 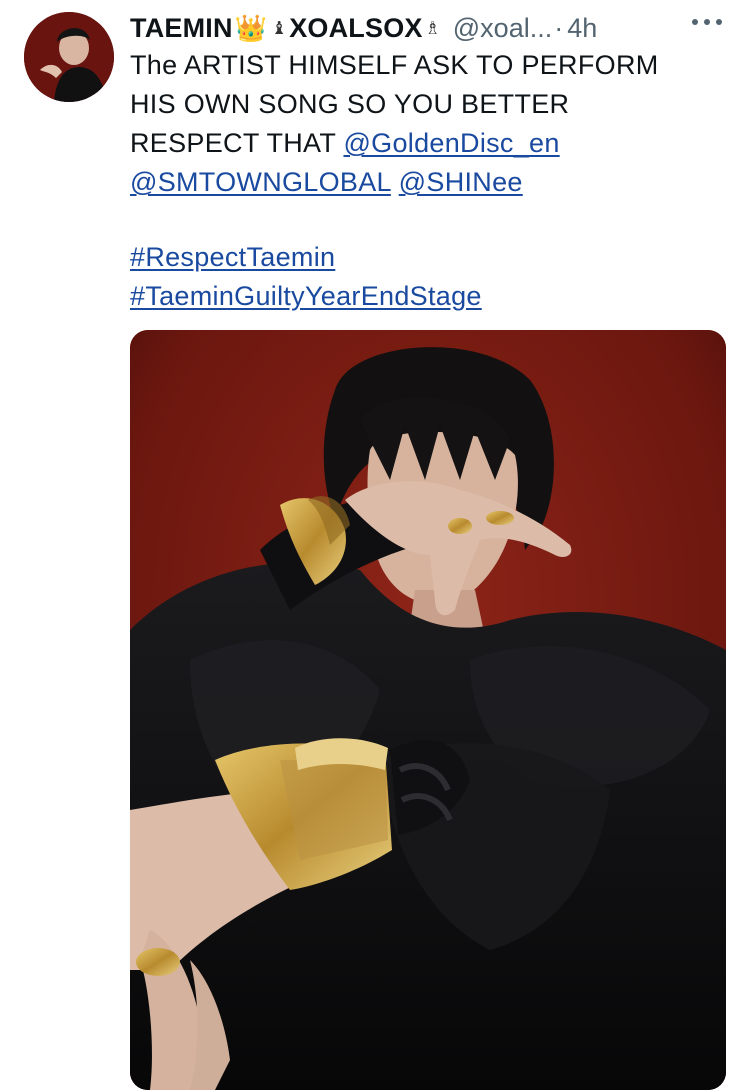 I want to click on tweet-text-line: HIS OWN SONG SO YOU BETTER, so click(x=350, y=104).